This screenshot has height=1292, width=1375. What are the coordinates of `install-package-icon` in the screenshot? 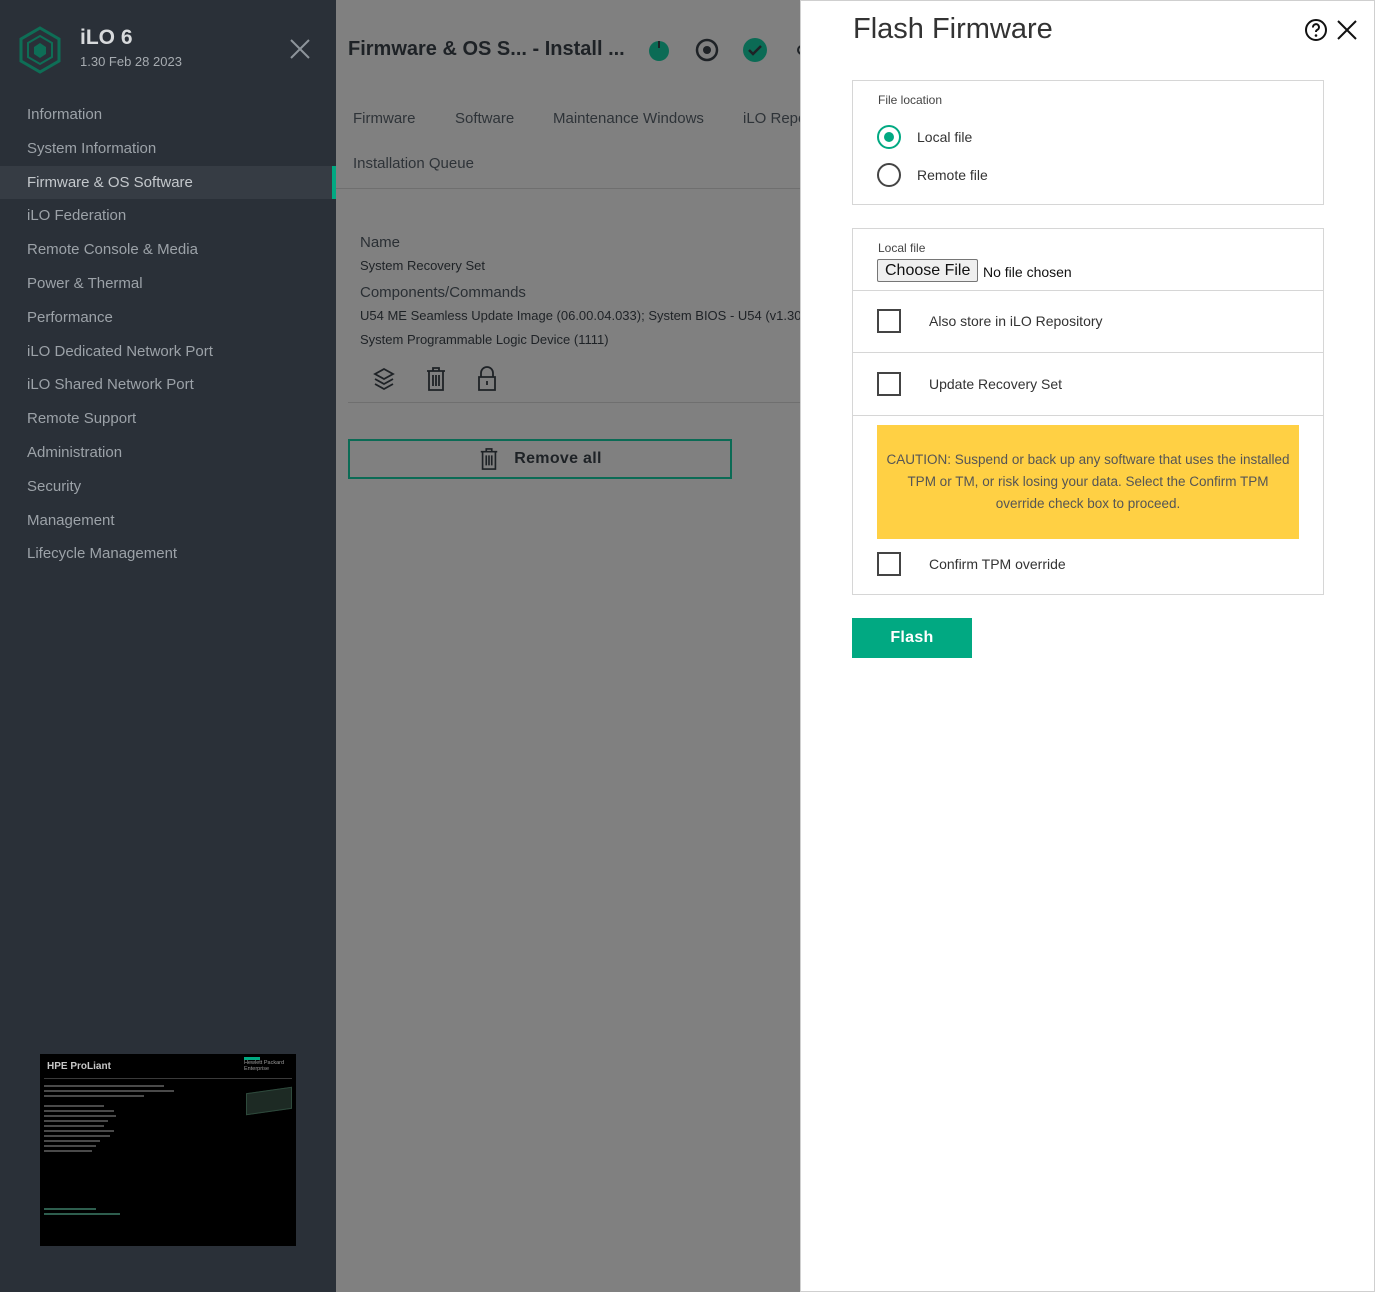 It's located at (384, 379).